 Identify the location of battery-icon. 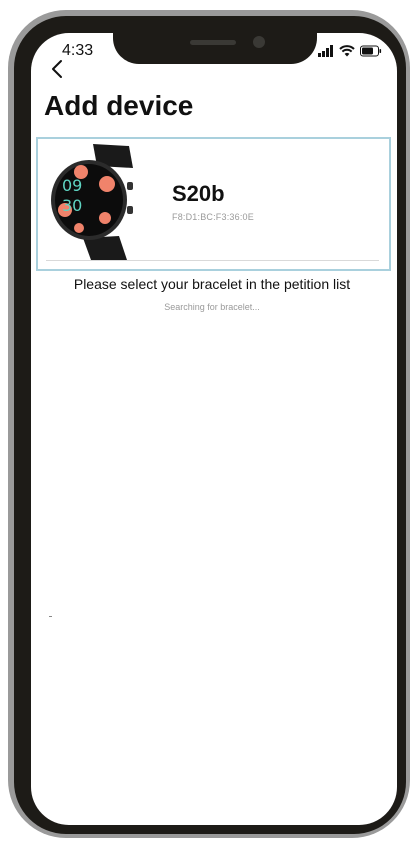
(371, 51).